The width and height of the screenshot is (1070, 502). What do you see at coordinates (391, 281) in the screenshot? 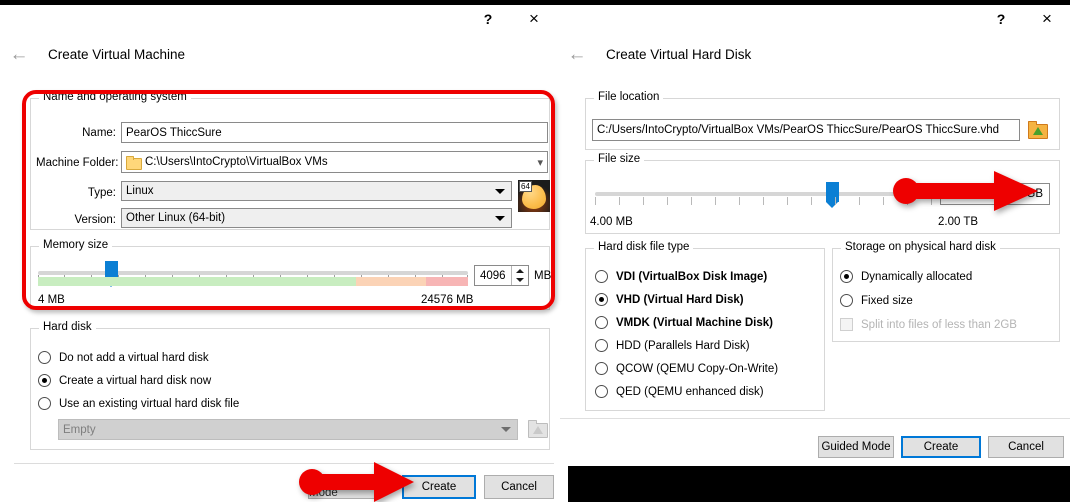
I see `memory-range-orange` at bounding box center [391, 281].